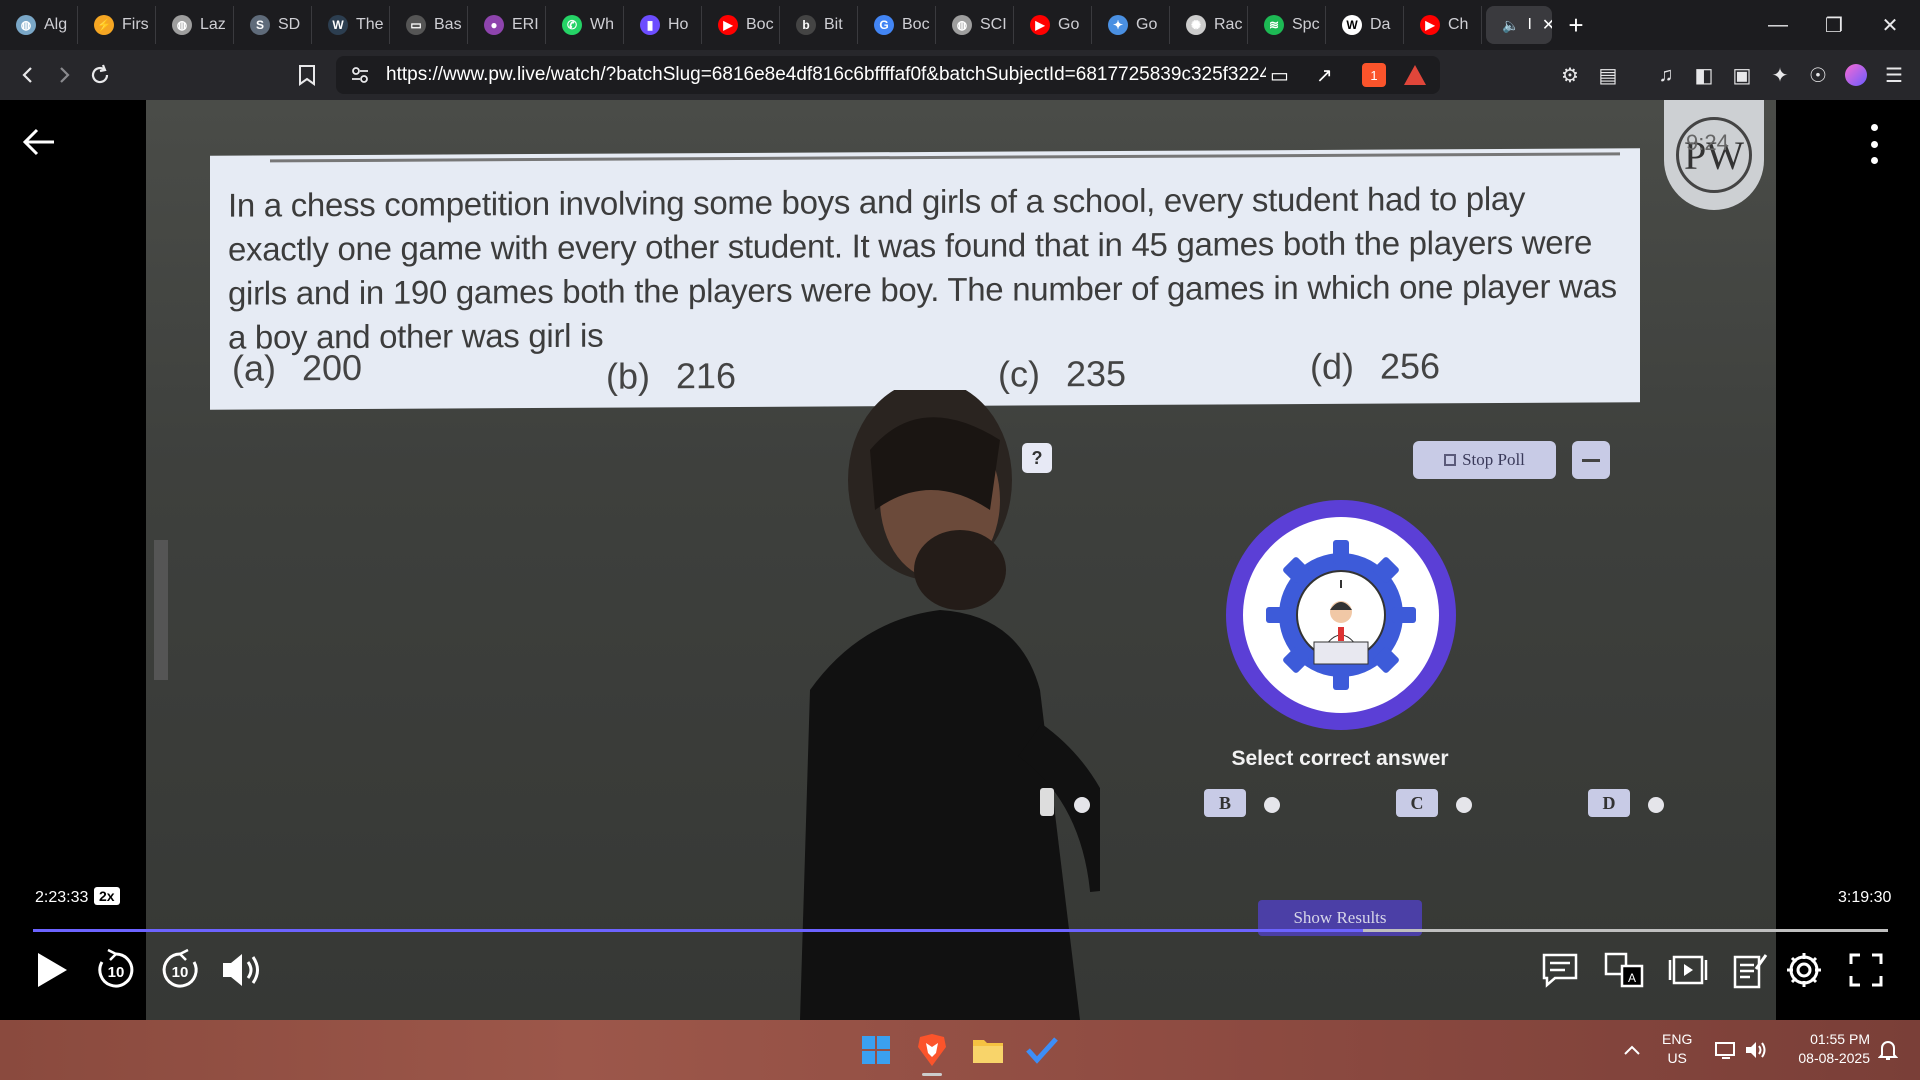  I want to click on tab-label: Bas, so click(448, 24).